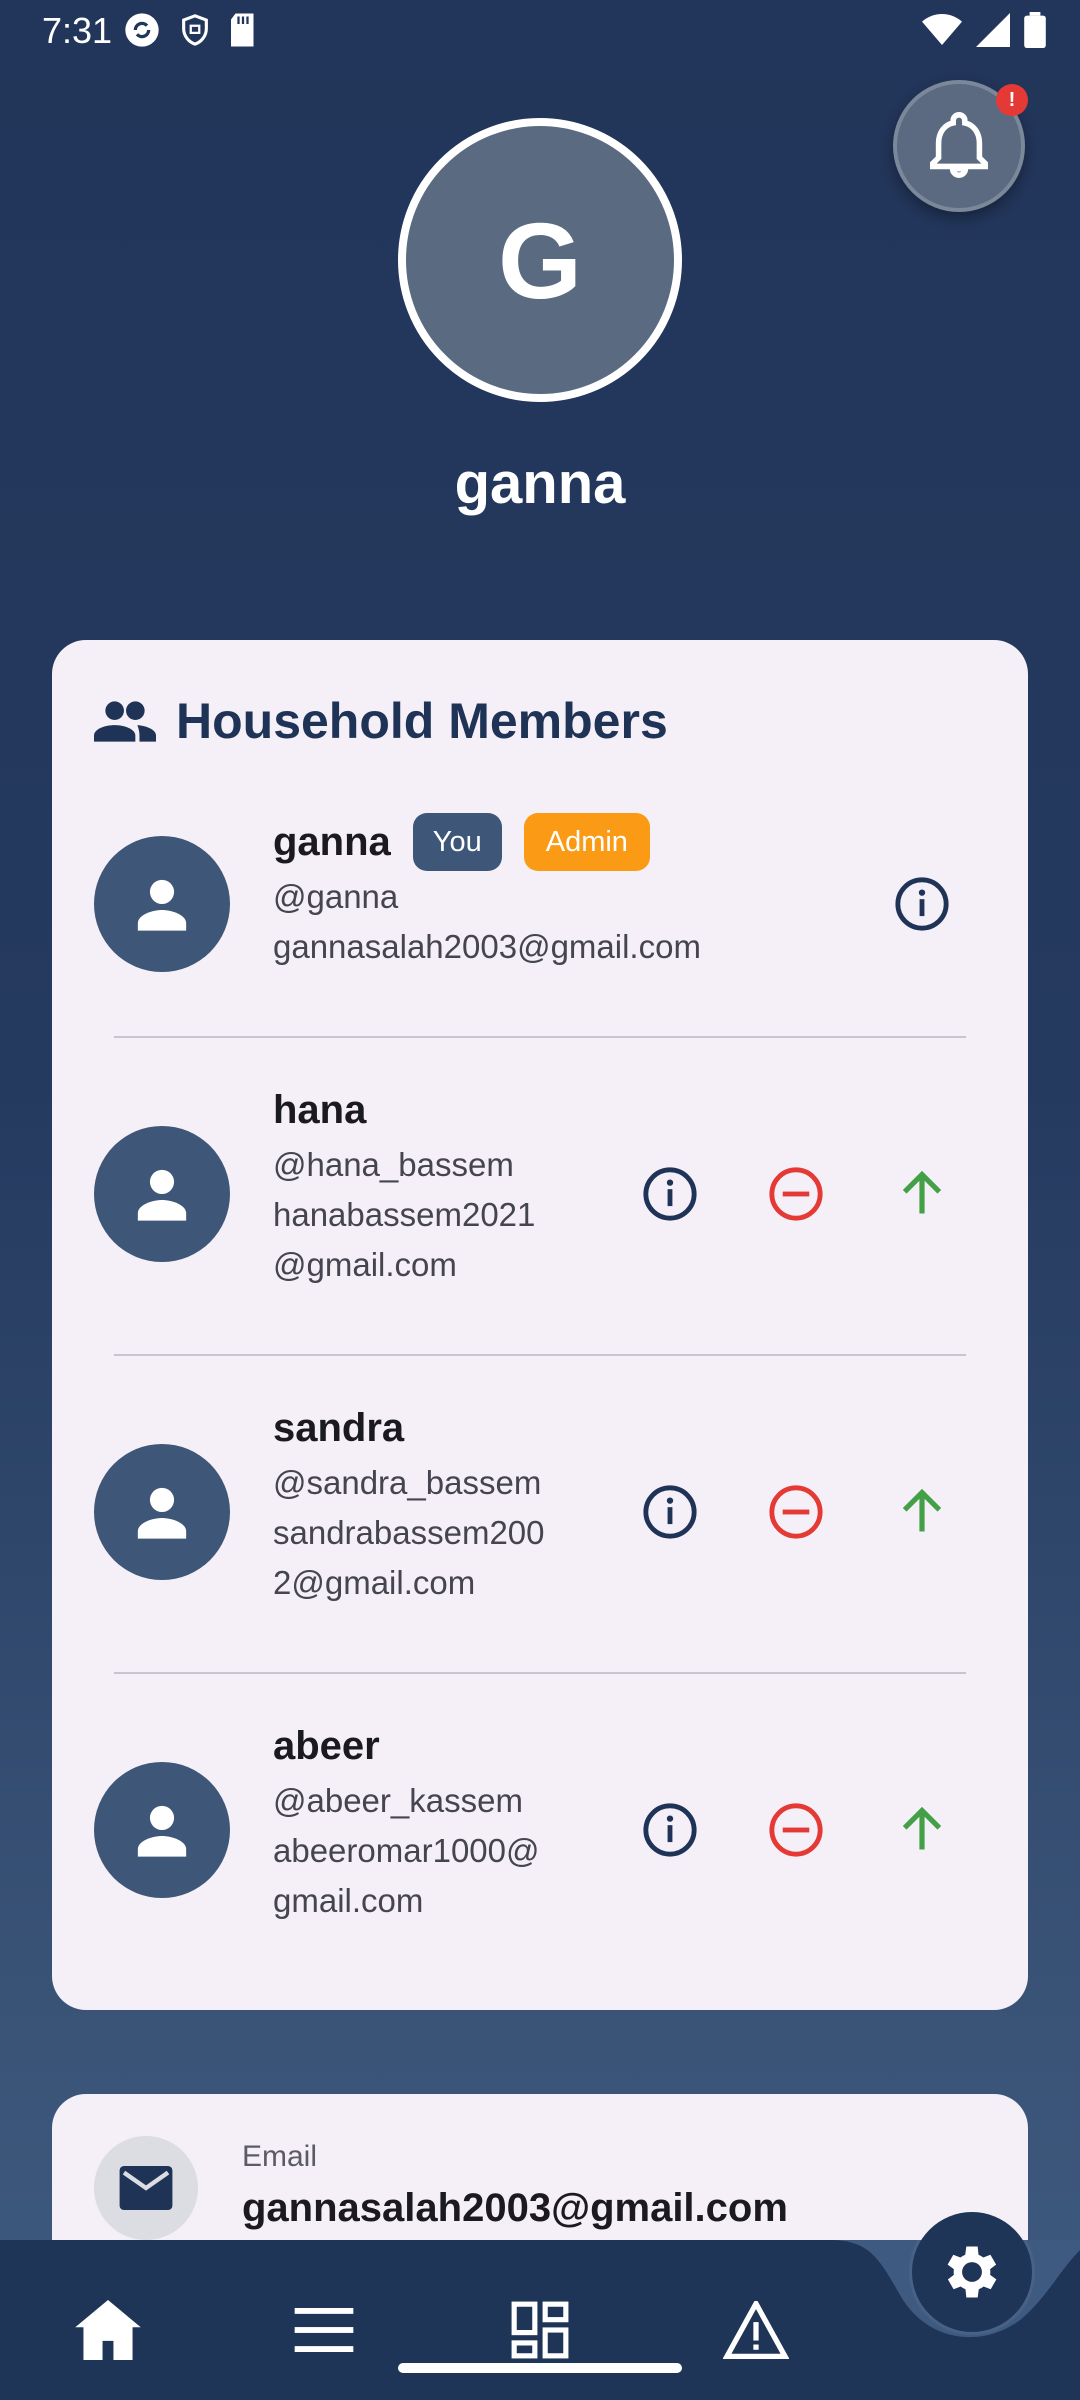 The height and width of the screenshot is (2400, 1080). I want to click on email-label: Email, so click(280, 2156).